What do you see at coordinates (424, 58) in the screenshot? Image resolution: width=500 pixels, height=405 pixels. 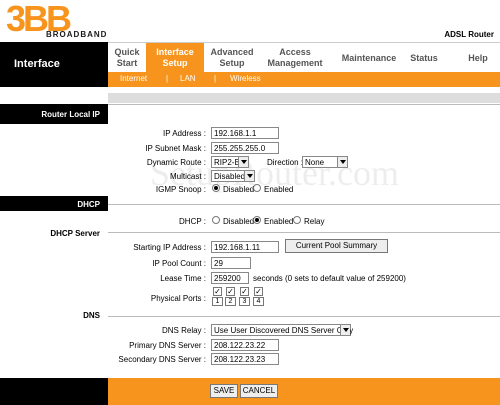 I see `tab-status: Status` at bounding box center [424, 58].